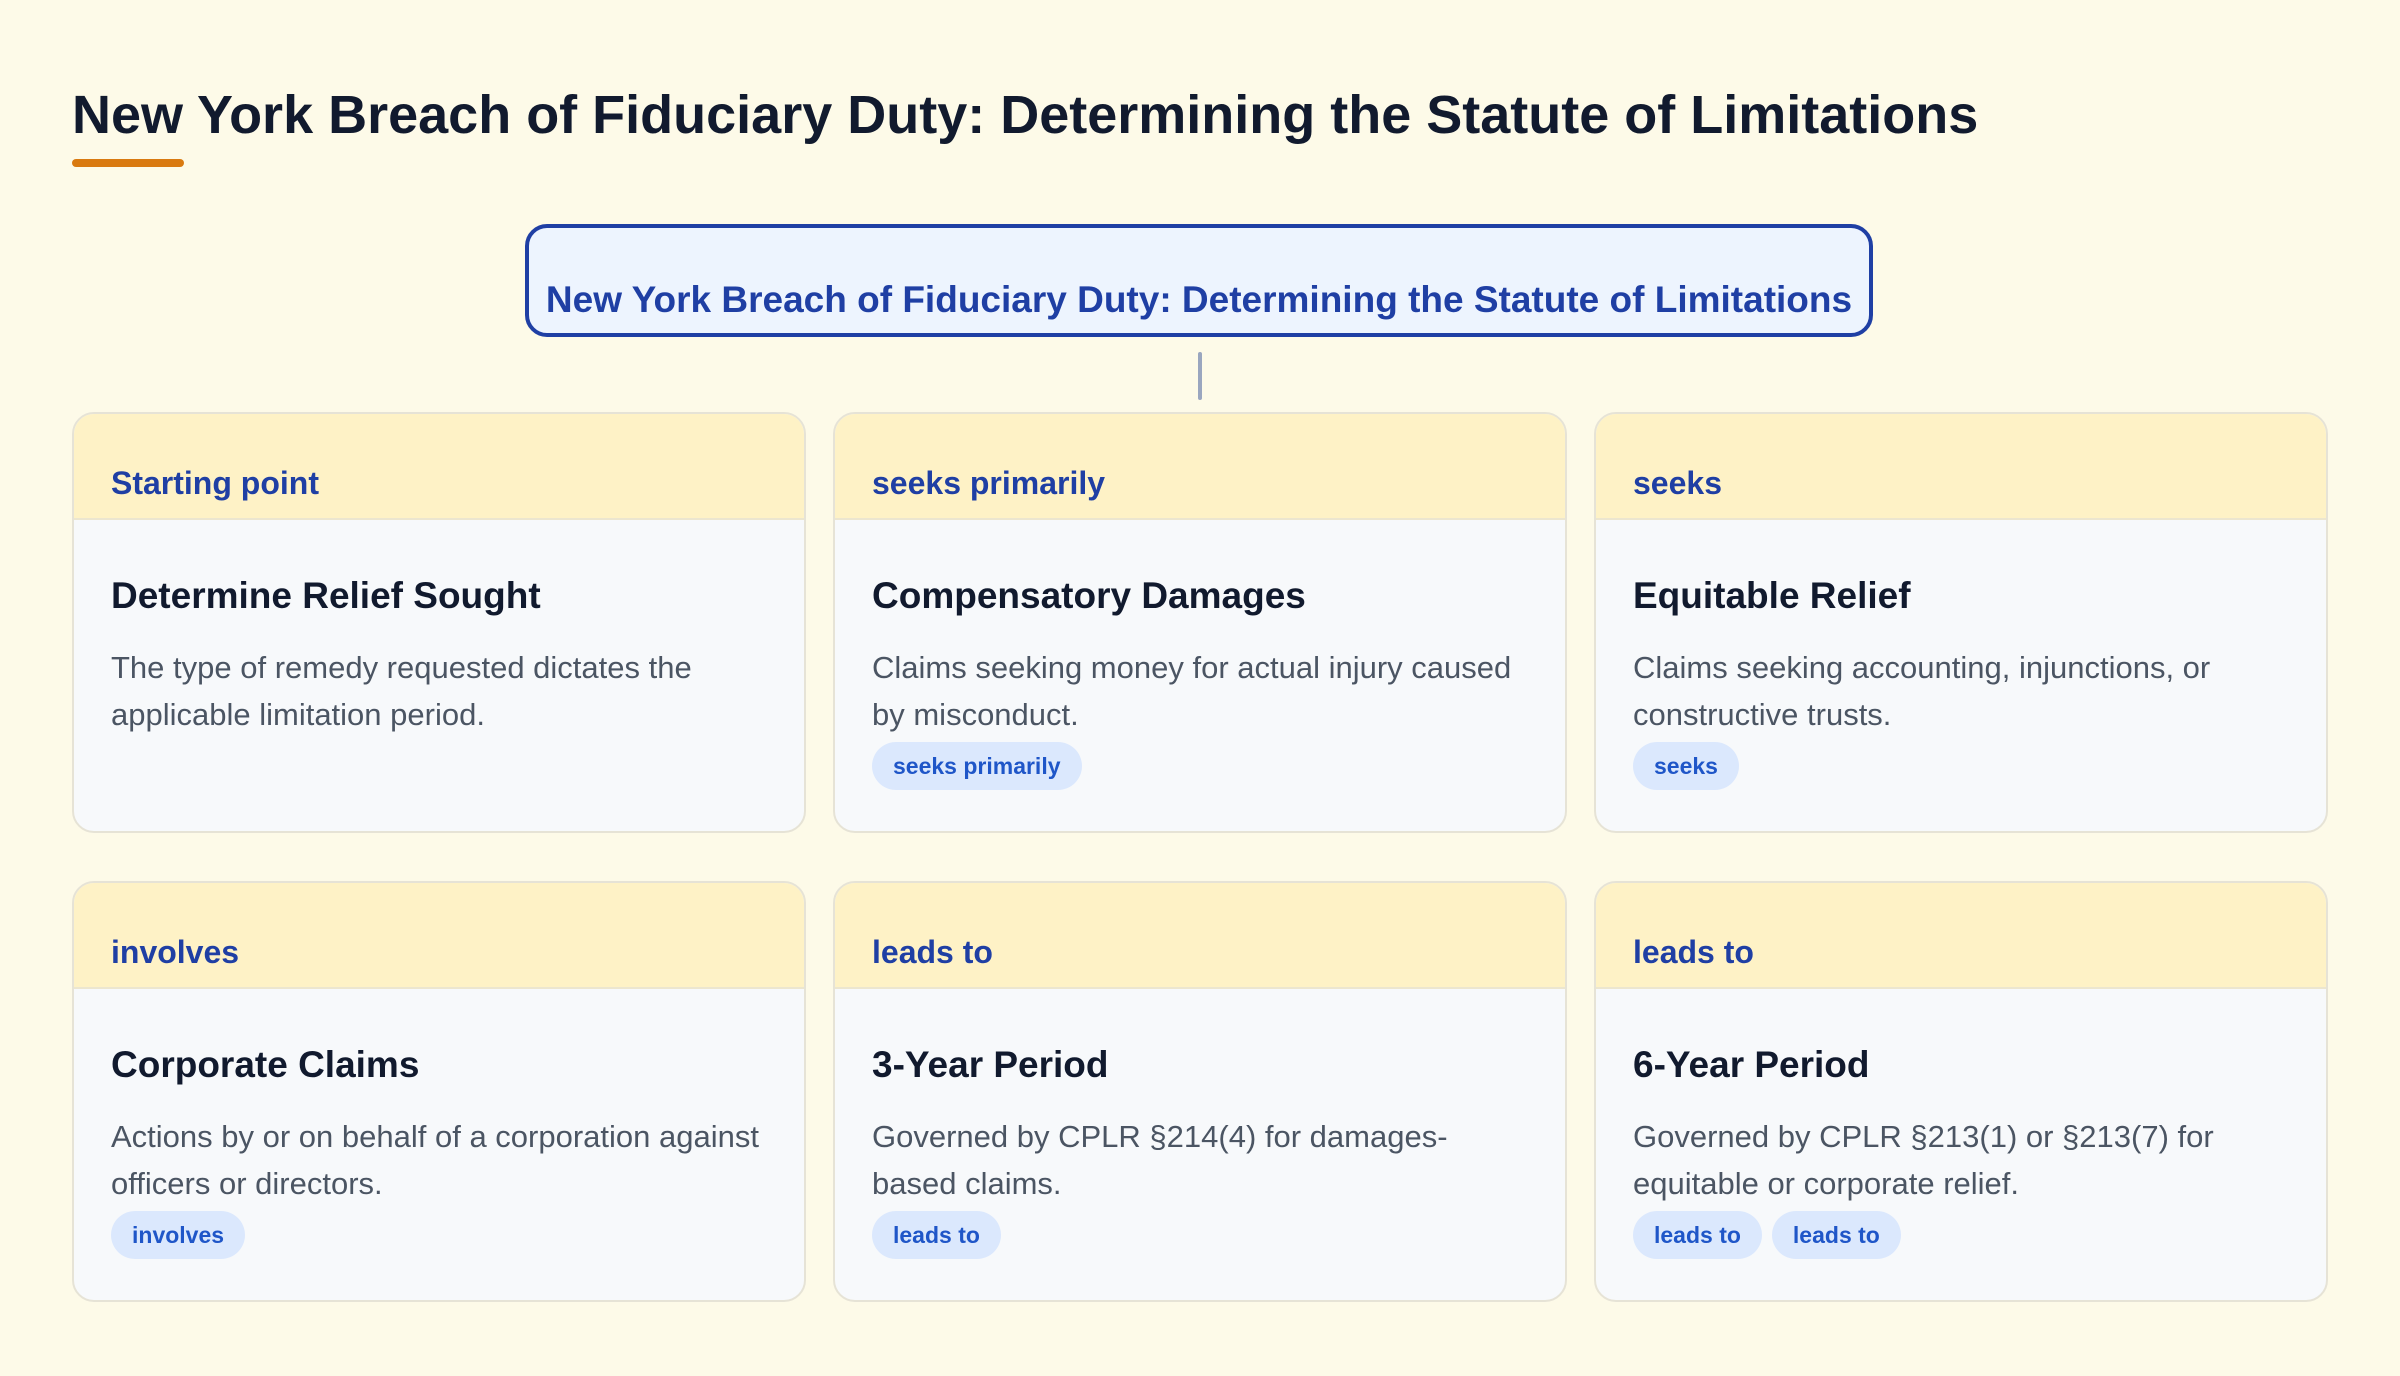 This screenshot has width=2400, height=1376. What do you see at coordinates (1200, 766) in the screenshot?
I see `card-tags: seeks primarily` at bounding box center [1200, 766].